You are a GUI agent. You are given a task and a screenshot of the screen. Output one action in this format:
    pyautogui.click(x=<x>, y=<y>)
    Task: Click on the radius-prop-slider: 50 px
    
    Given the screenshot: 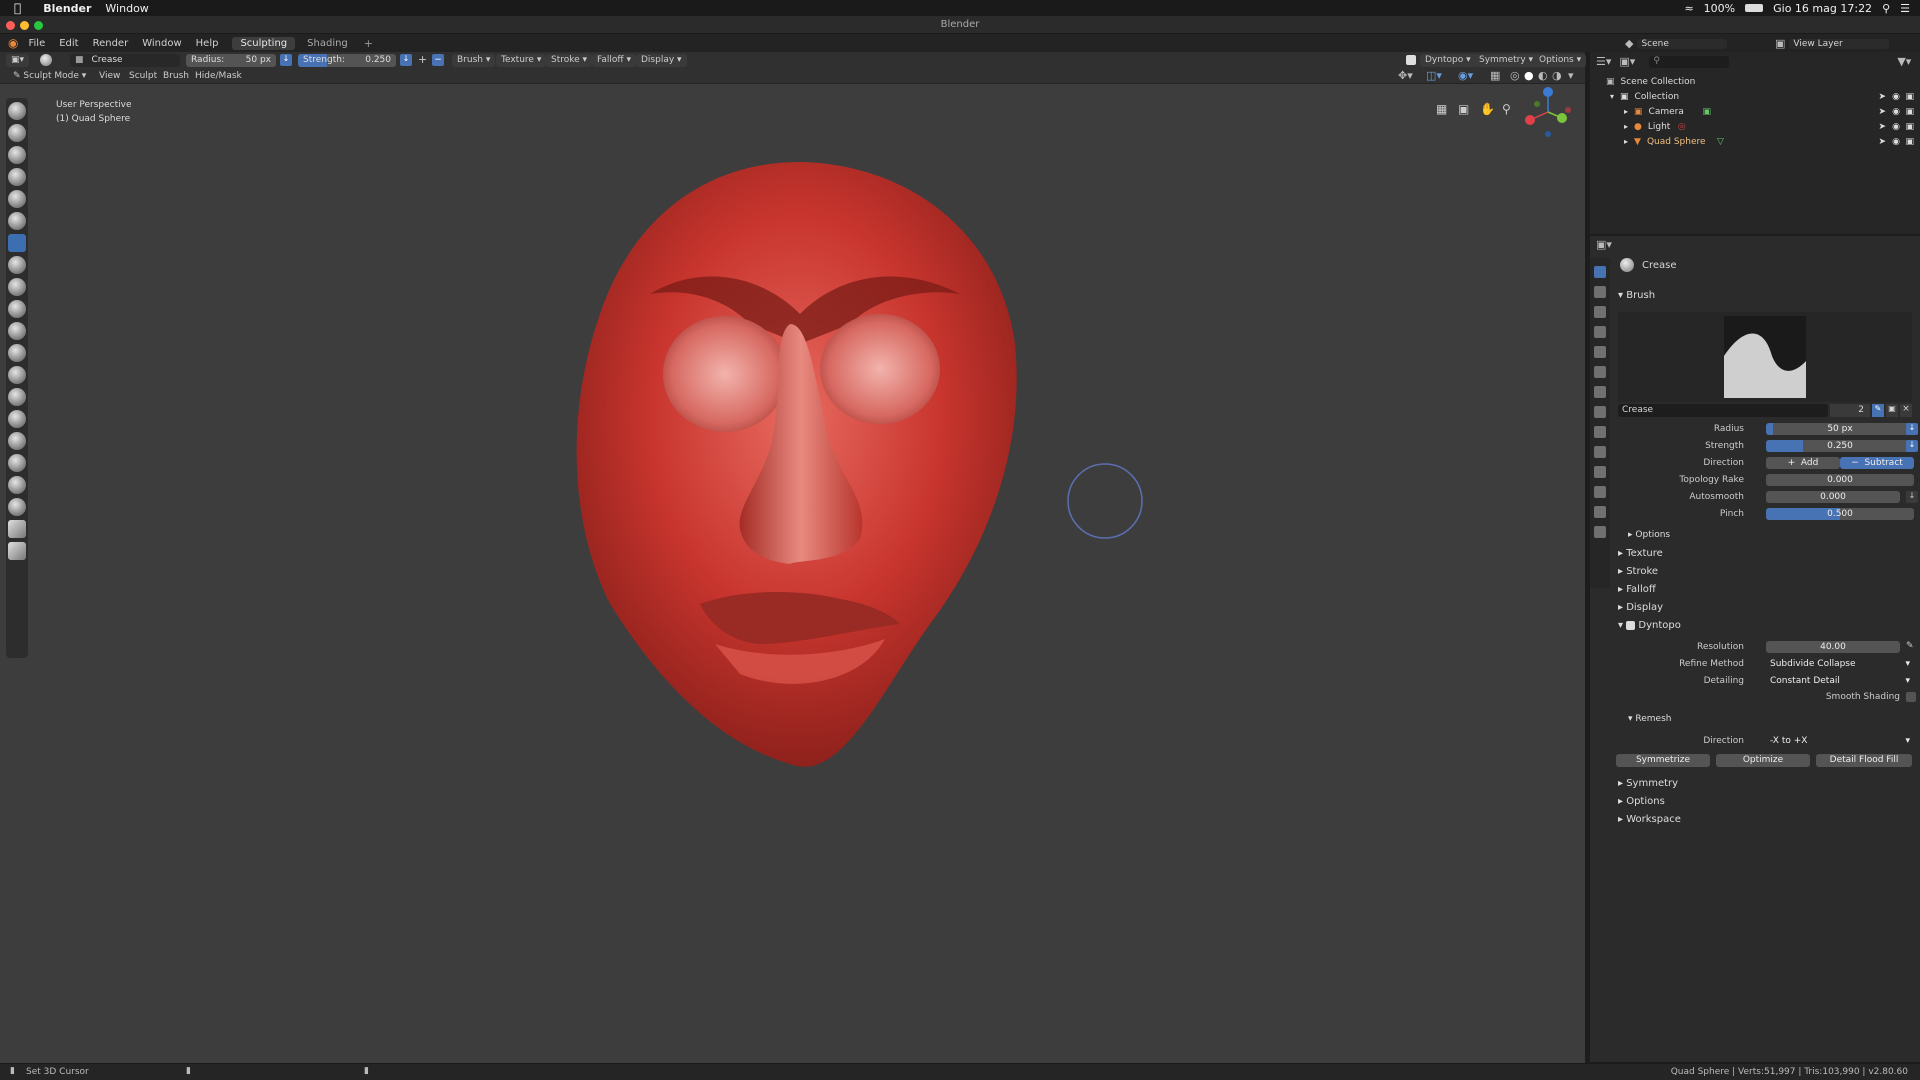 What is the action you would take?
    pyautogui.click(x=1840, y=429)
    